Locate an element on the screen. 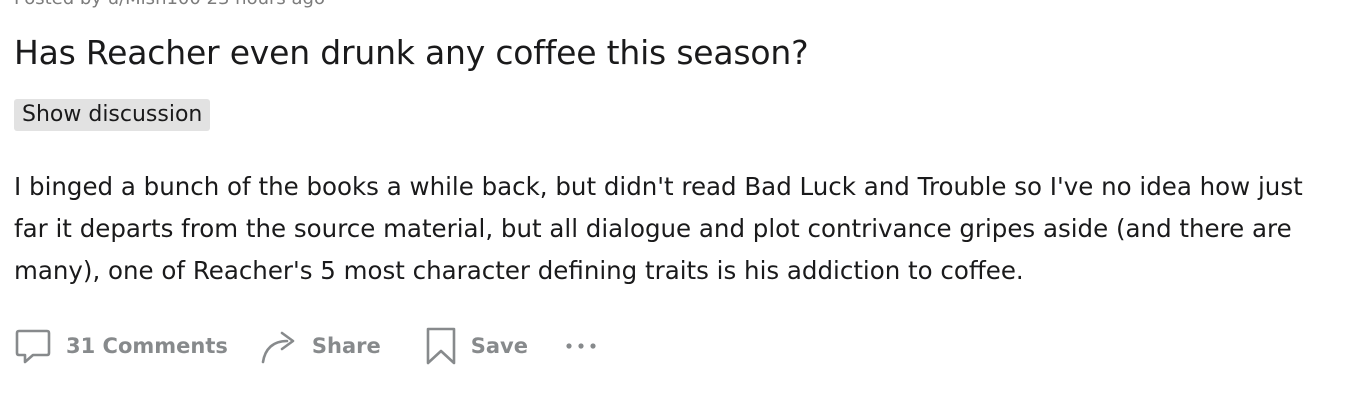 This screenshot has height=408, width=1350. comments-count-label: 31 Comments is located at coordinates (147, 346).